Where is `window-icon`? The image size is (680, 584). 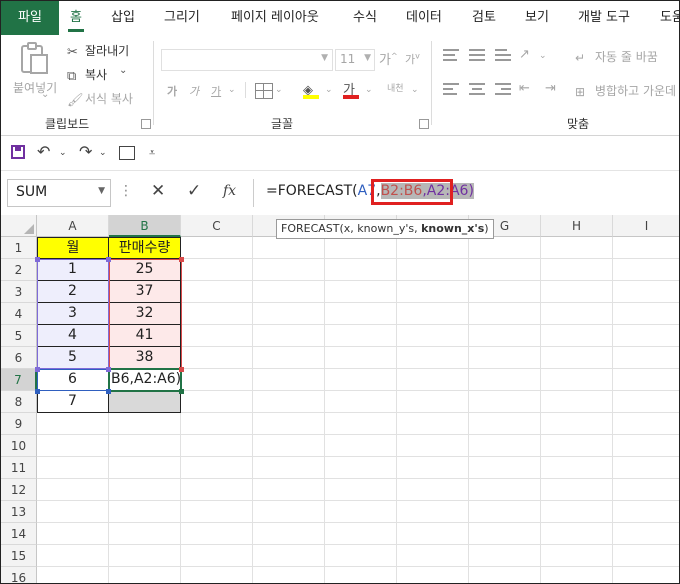
window-icon is located at coordinates (127, 153).